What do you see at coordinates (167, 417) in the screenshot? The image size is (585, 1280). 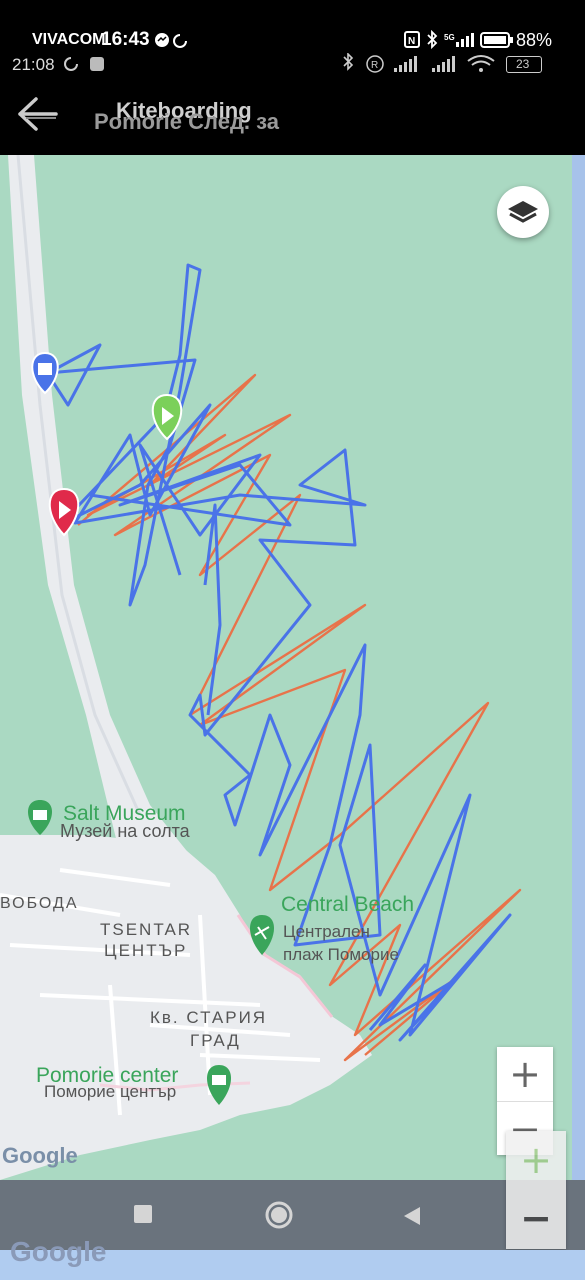 I see `start-marker-green` at bounding box center [167, 417].